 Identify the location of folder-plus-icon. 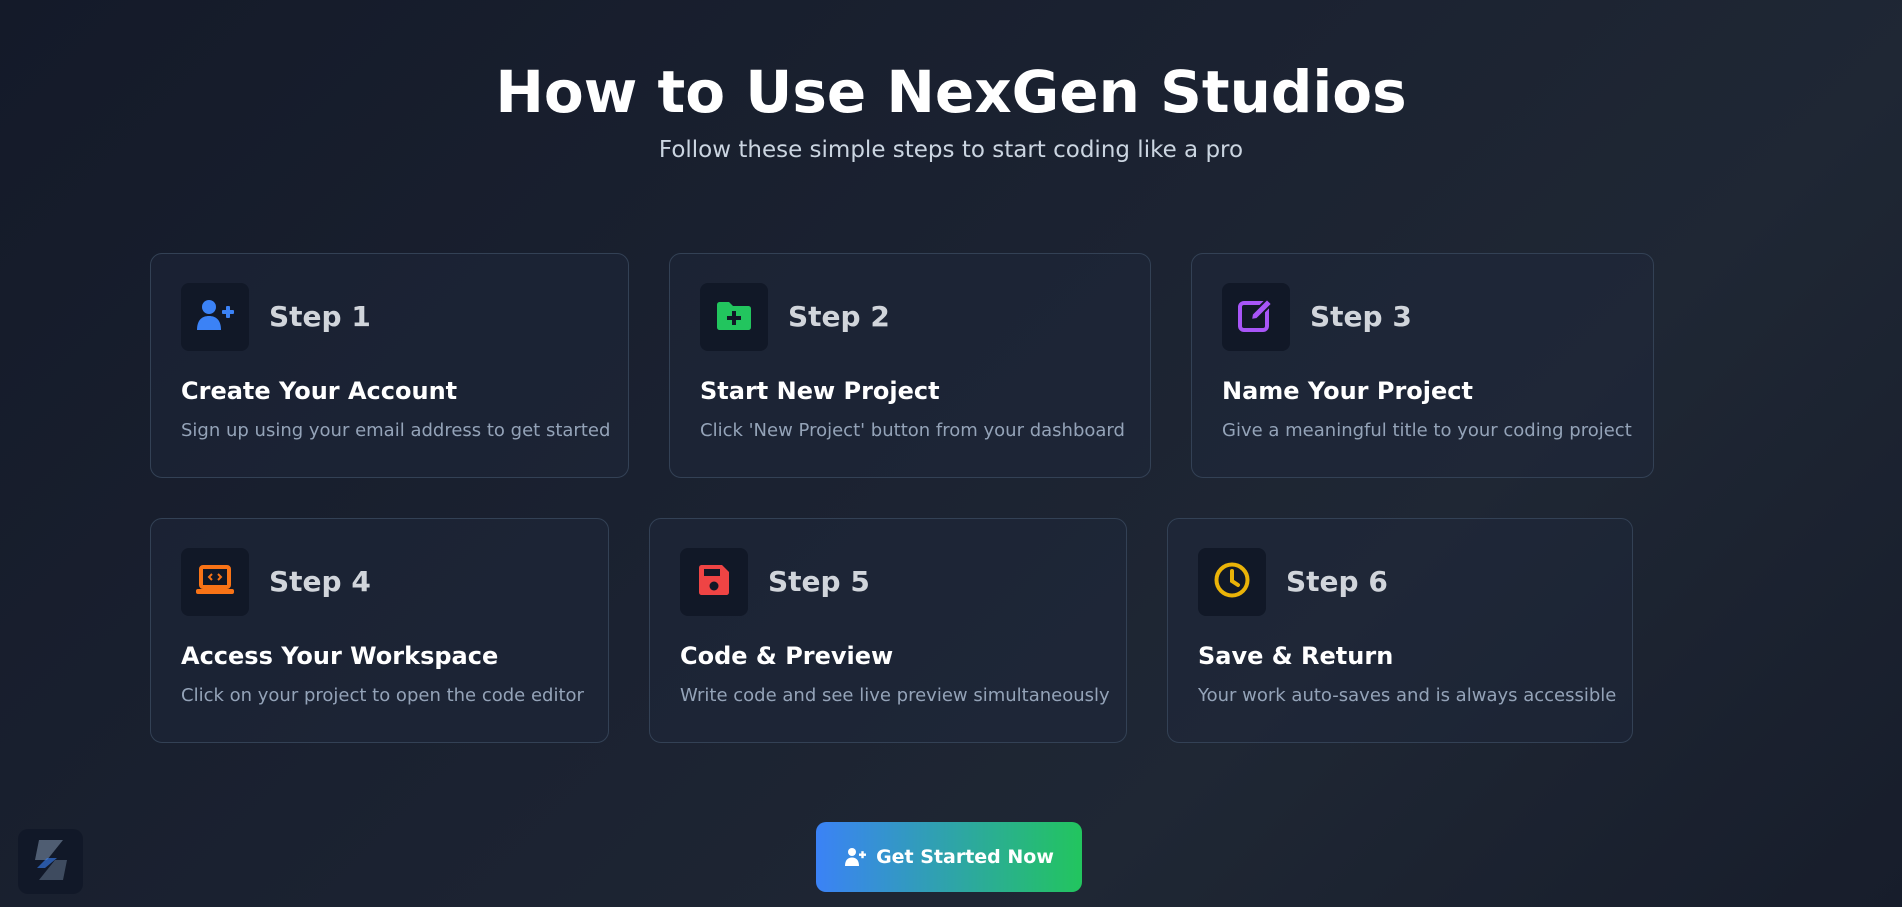
(734, 317).